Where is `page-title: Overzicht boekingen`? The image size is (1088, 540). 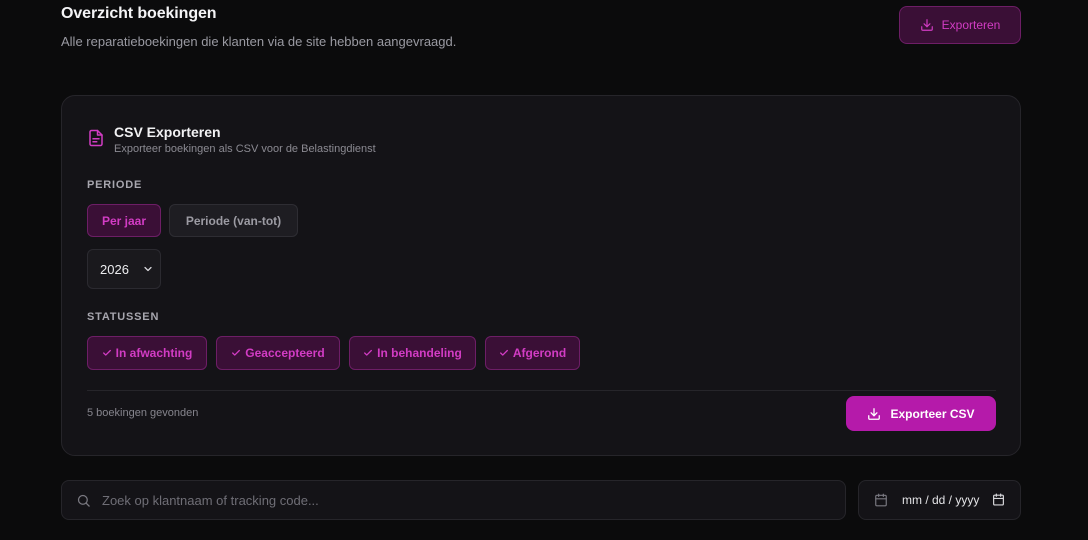 page-title: Overzicht boekingen is located at coordinates (139, 13).